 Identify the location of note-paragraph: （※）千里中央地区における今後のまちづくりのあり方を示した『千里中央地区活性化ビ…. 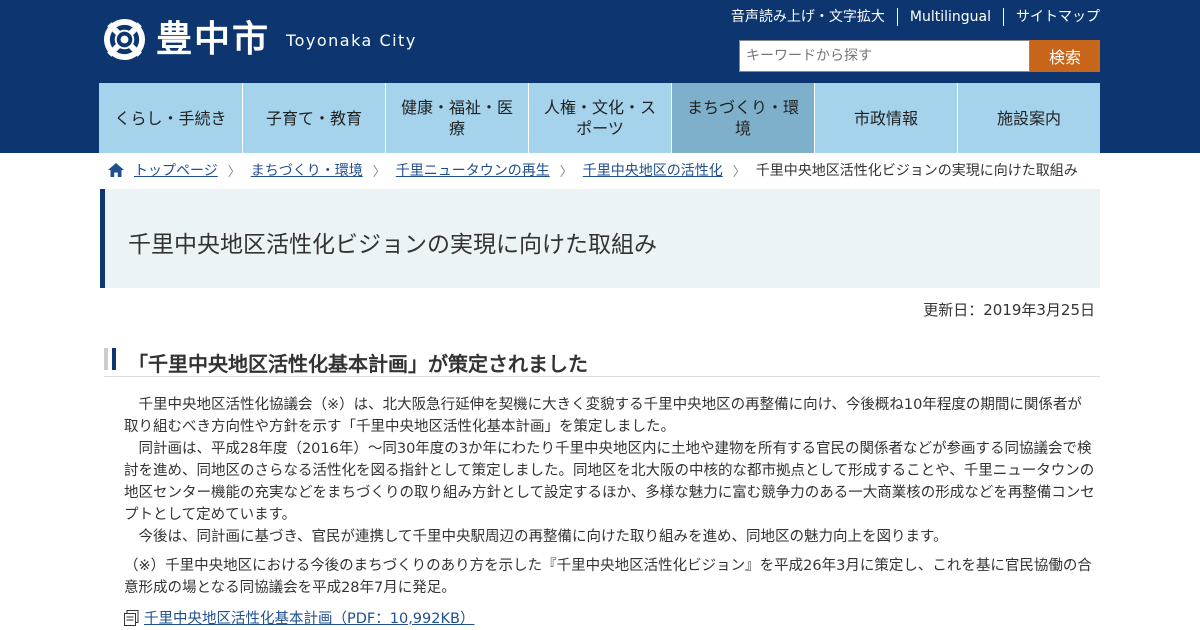
(608, 577).